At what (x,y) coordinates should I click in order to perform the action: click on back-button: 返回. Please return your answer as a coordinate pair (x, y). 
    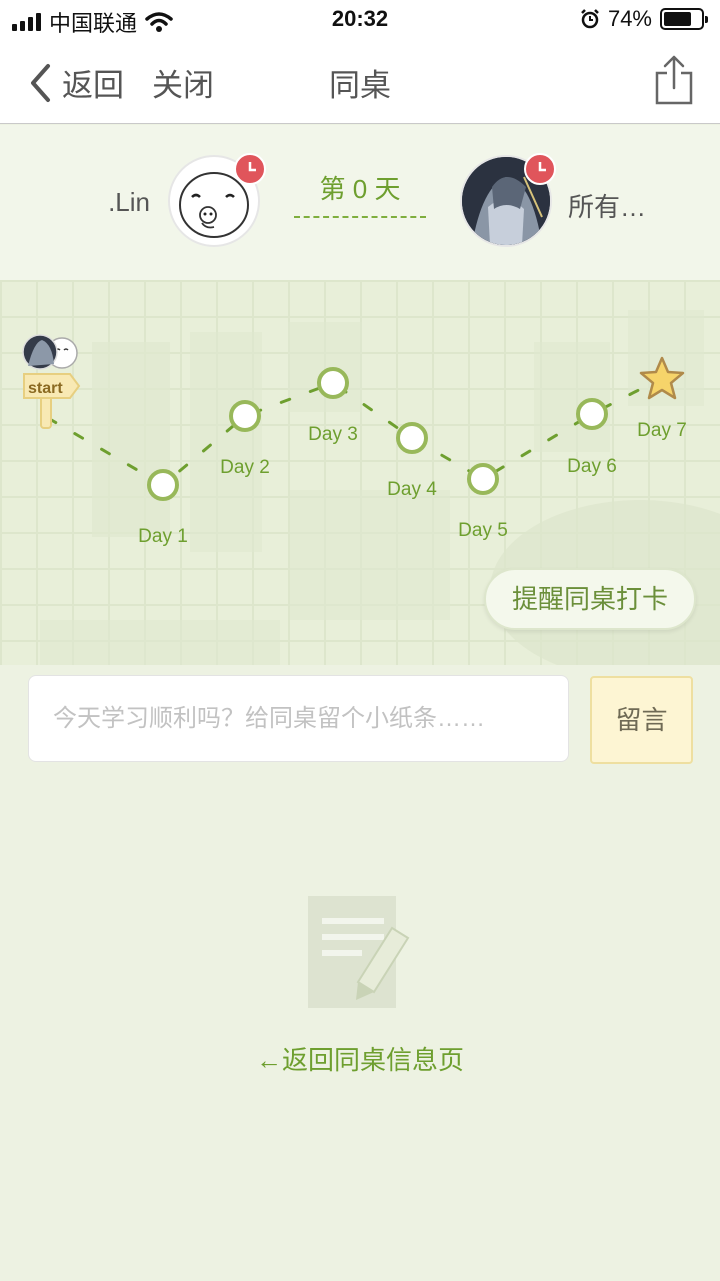
    Looking at the image, I should click on (76, 82).